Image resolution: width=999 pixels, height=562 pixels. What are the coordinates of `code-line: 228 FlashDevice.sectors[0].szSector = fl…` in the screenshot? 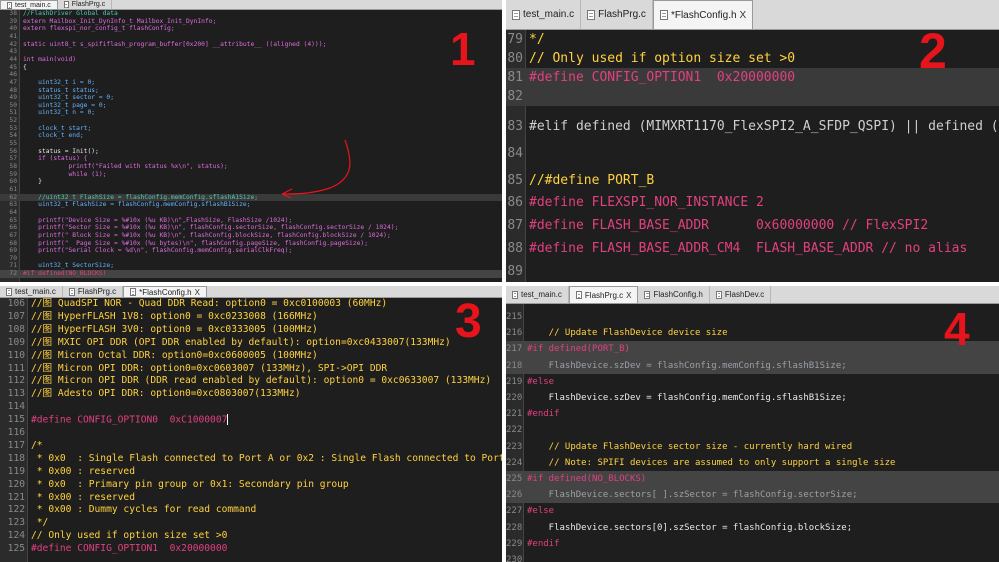 It's located at (752, 528).